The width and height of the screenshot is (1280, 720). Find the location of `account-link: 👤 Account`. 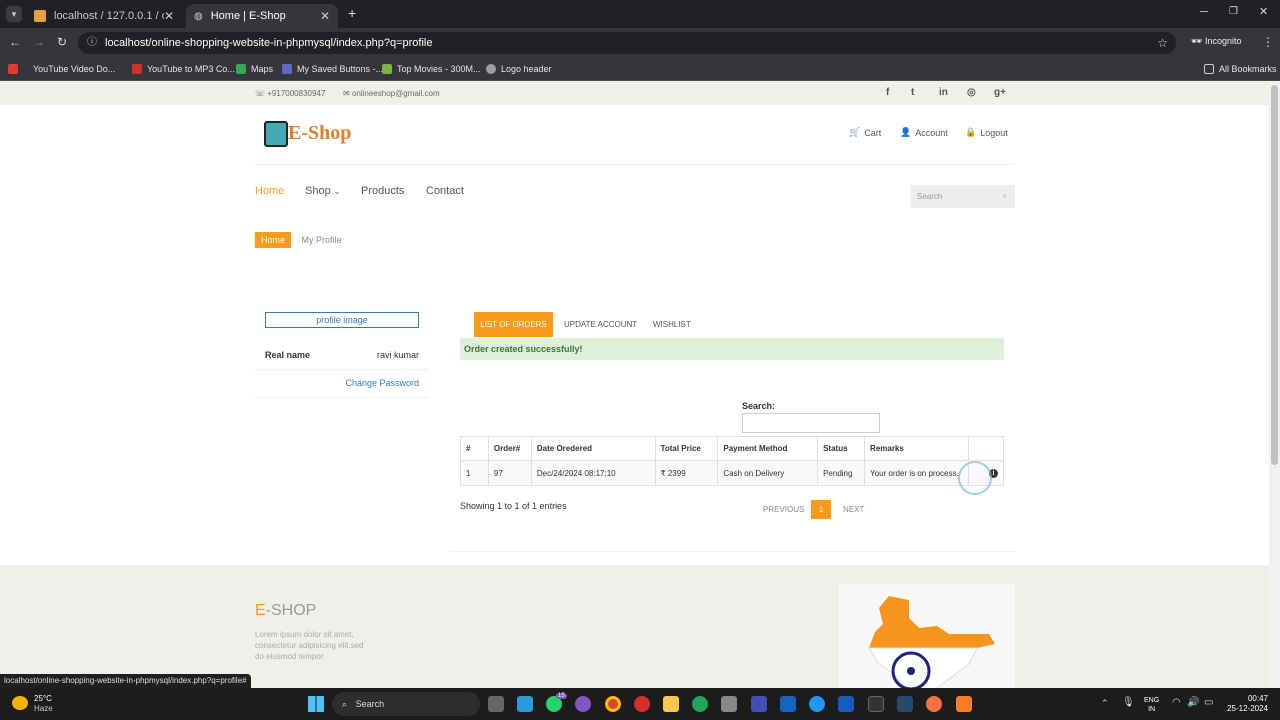

account-link: 👤 Account is located at coordinates (924, 132).